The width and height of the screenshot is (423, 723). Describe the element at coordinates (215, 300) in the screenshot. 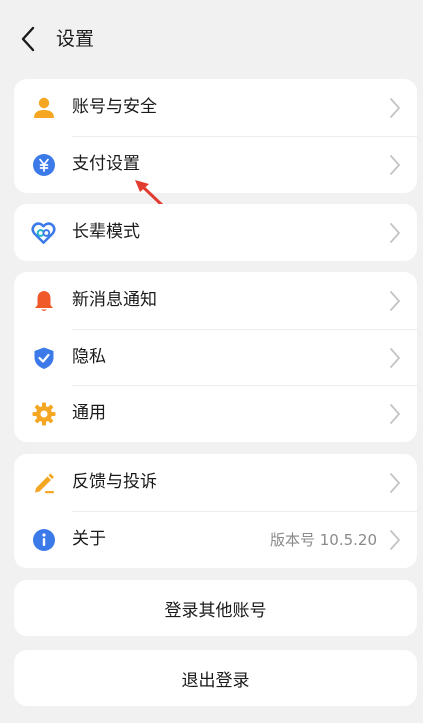

I see `settings-item-notifications: 新消息通知` at that location.